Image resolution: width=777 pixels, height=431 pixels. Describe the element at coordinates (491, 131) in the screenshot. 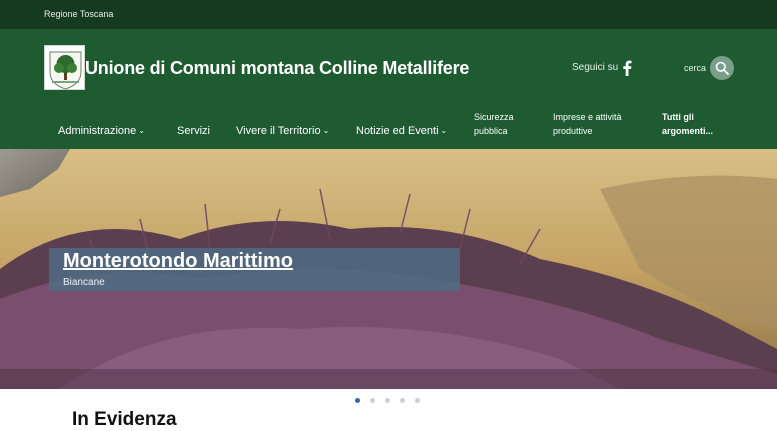

I see `nav-label-line: pubblica` at that location.